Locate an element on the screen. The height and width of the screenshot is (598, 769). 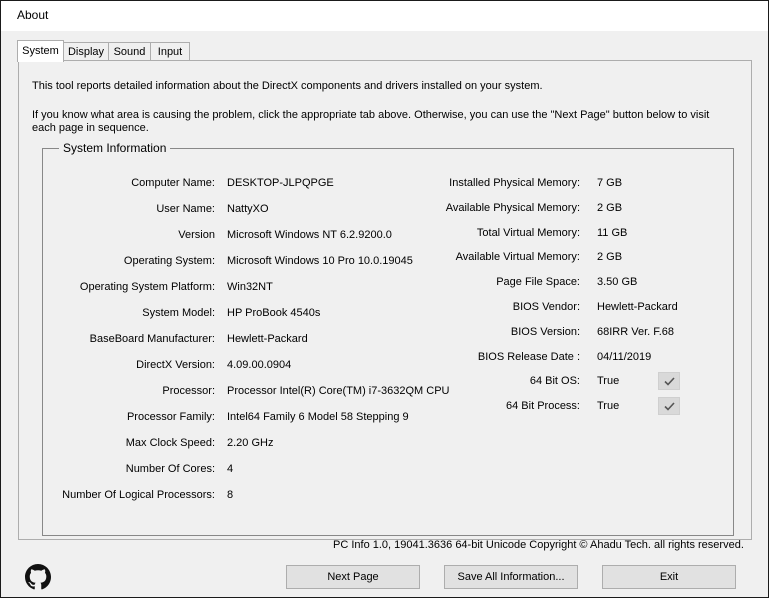
info-label: Number Of Cores: is located at coordinates (170, 469).